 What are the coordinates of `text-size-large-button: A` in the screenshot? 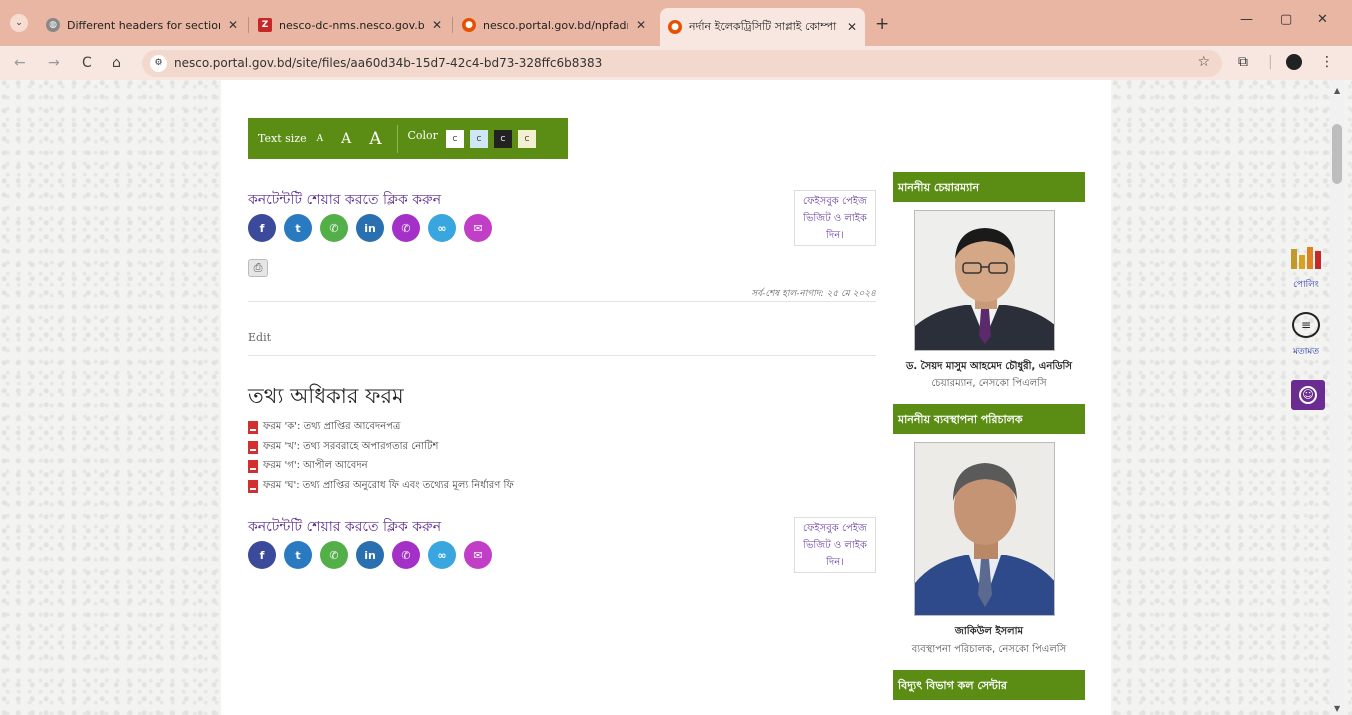 It's located at (375, 139).